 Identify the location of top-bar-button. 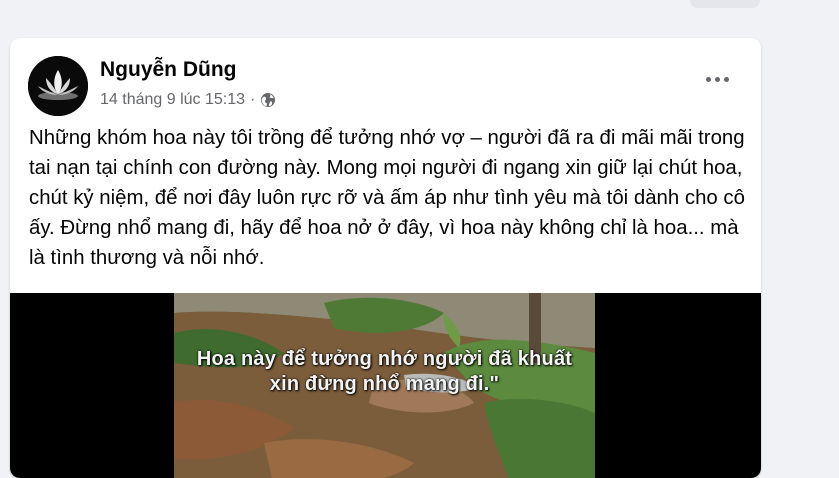
(725, 4).